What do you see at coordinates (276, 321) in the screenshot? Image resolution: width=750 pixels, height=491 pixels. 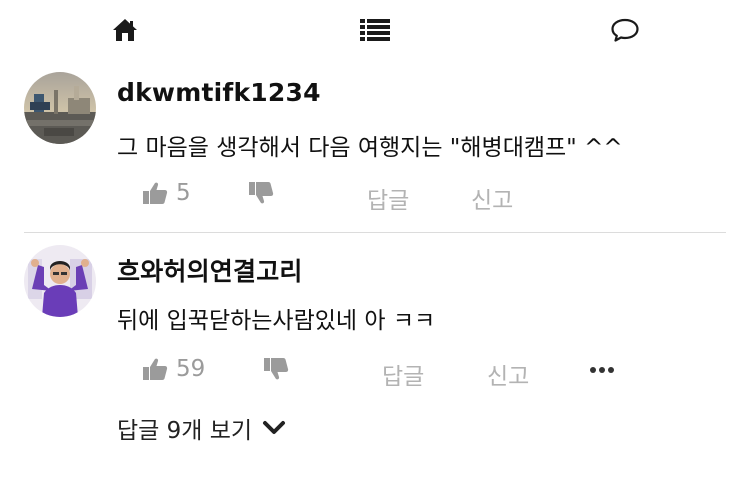 I see `comment-text: 뒤에 입꾹닫하는사람있네 아 ㅋㅋ` at bounding box center [276, 321].